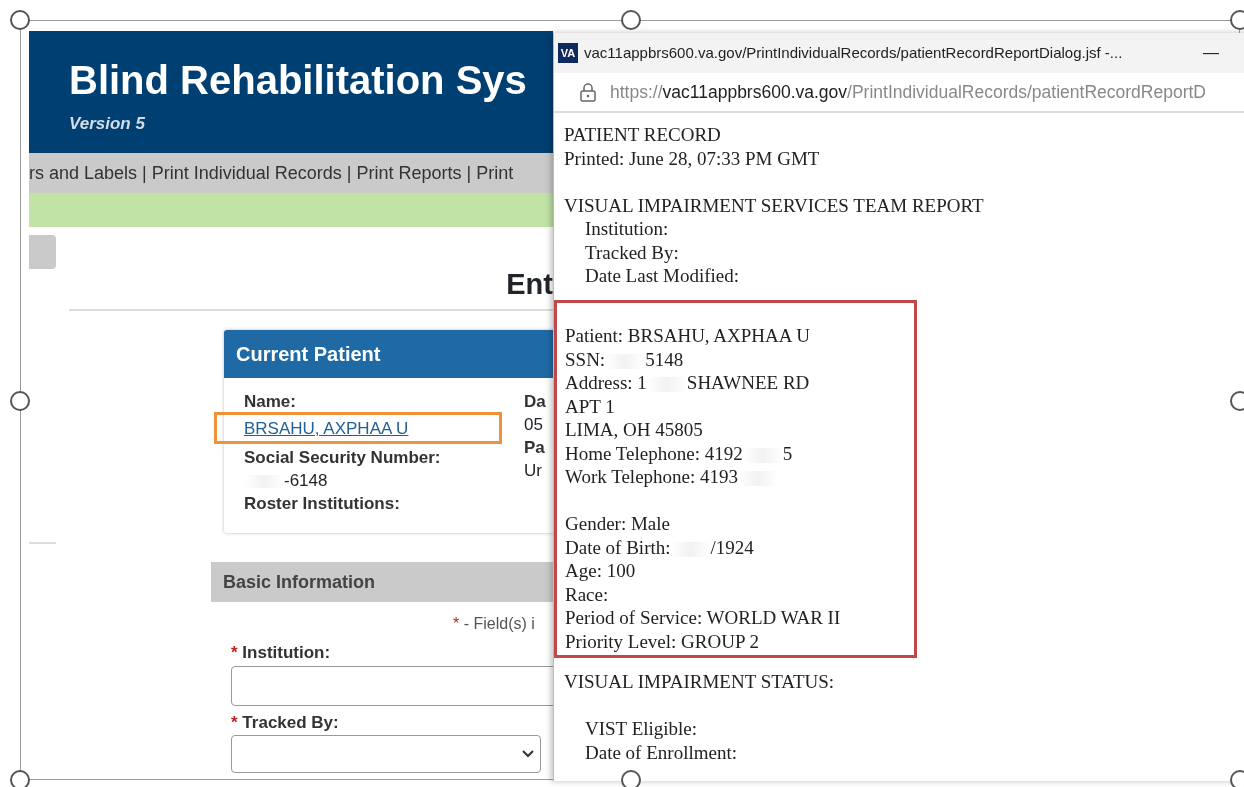  I want to click on card-header: Current Patient, so click(388, 354).